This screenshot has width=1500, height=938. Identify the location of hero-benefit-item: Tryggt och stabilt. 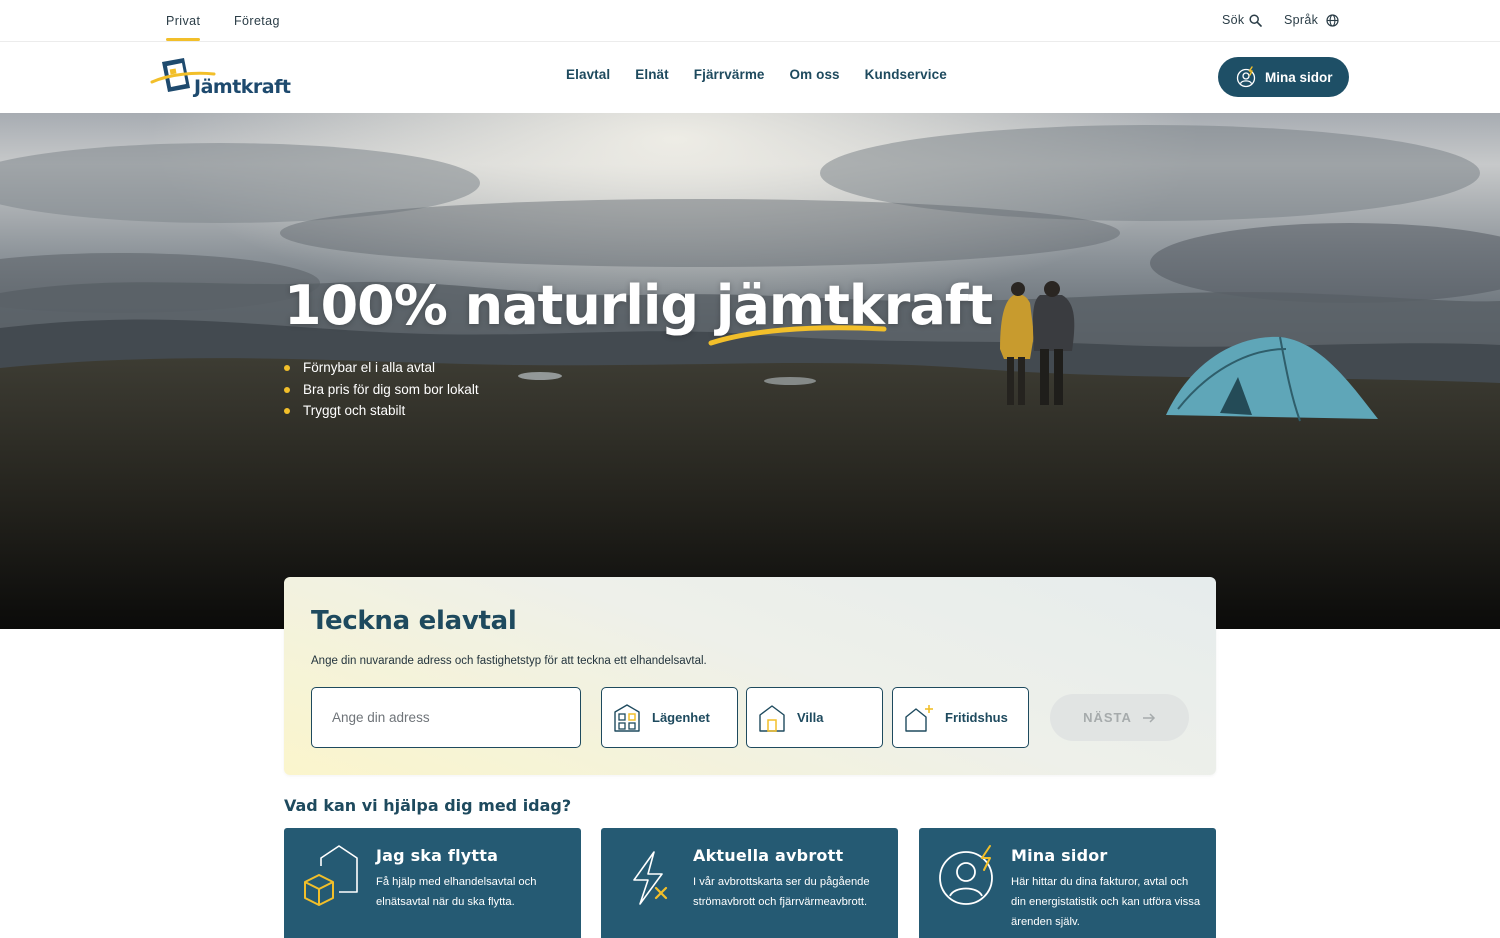
(381, 411).